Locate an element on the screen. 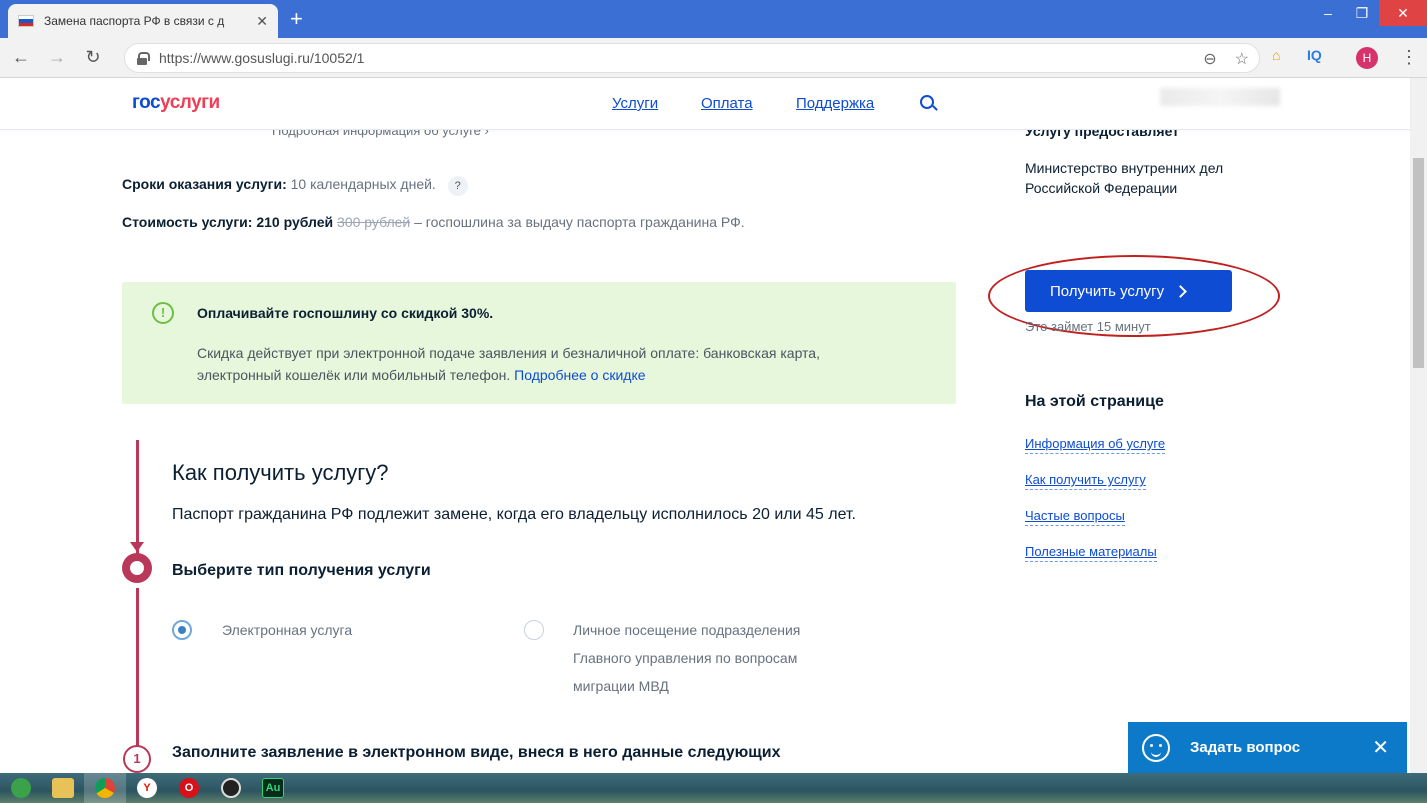  chrome-icon is located at coordinates (105, 788).